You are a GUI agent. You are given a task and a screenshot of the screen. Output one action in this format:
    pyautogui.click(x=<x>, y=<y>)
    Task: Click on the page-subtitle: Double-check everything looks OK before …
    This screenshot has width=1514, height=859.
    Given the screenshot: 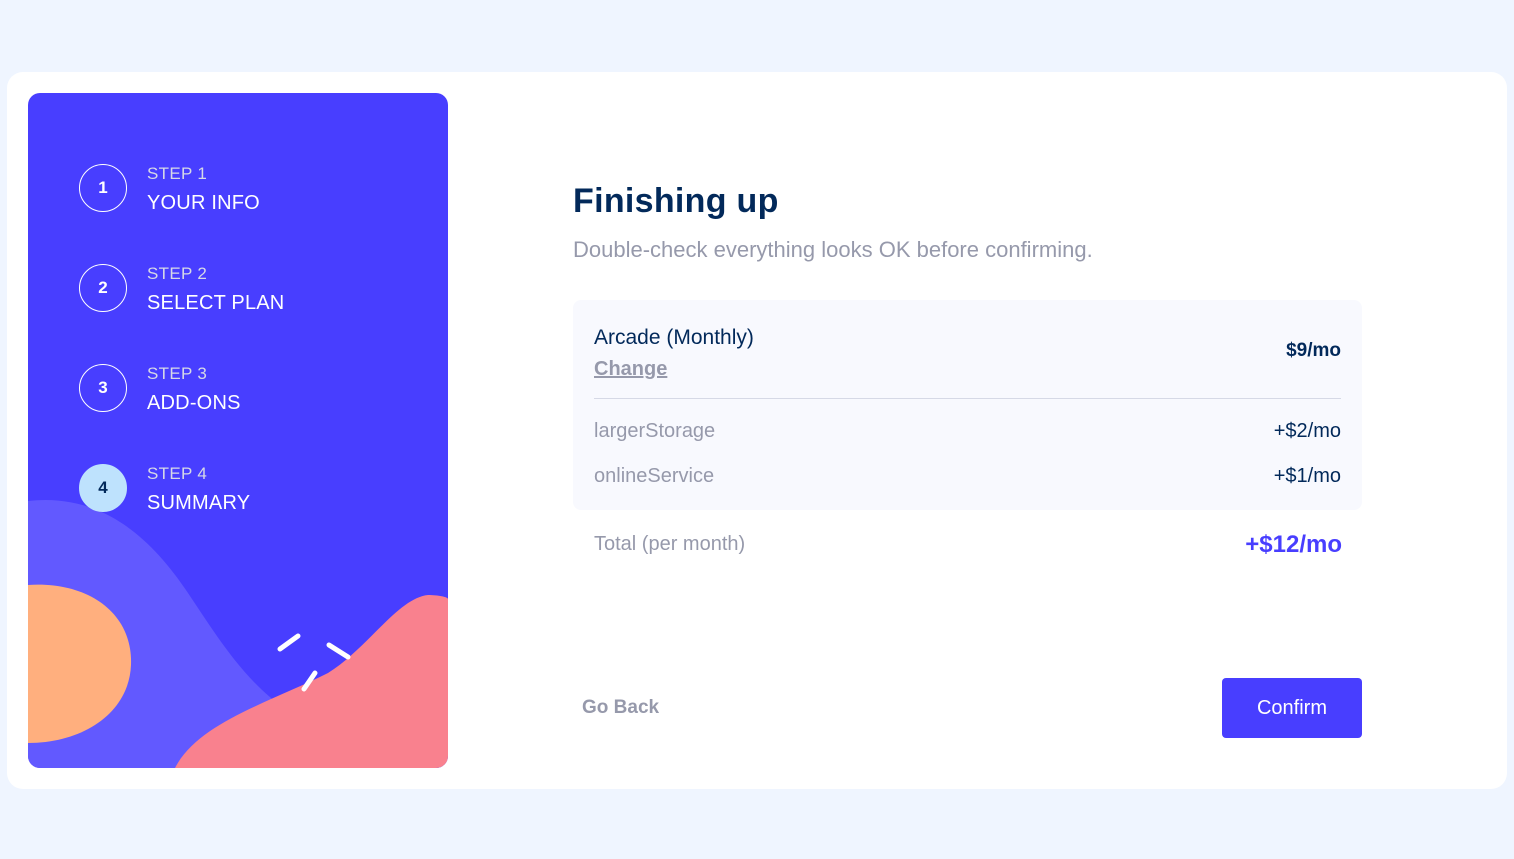 What is the action you would take?
    pyautogui.click(x=833, y=249)
    